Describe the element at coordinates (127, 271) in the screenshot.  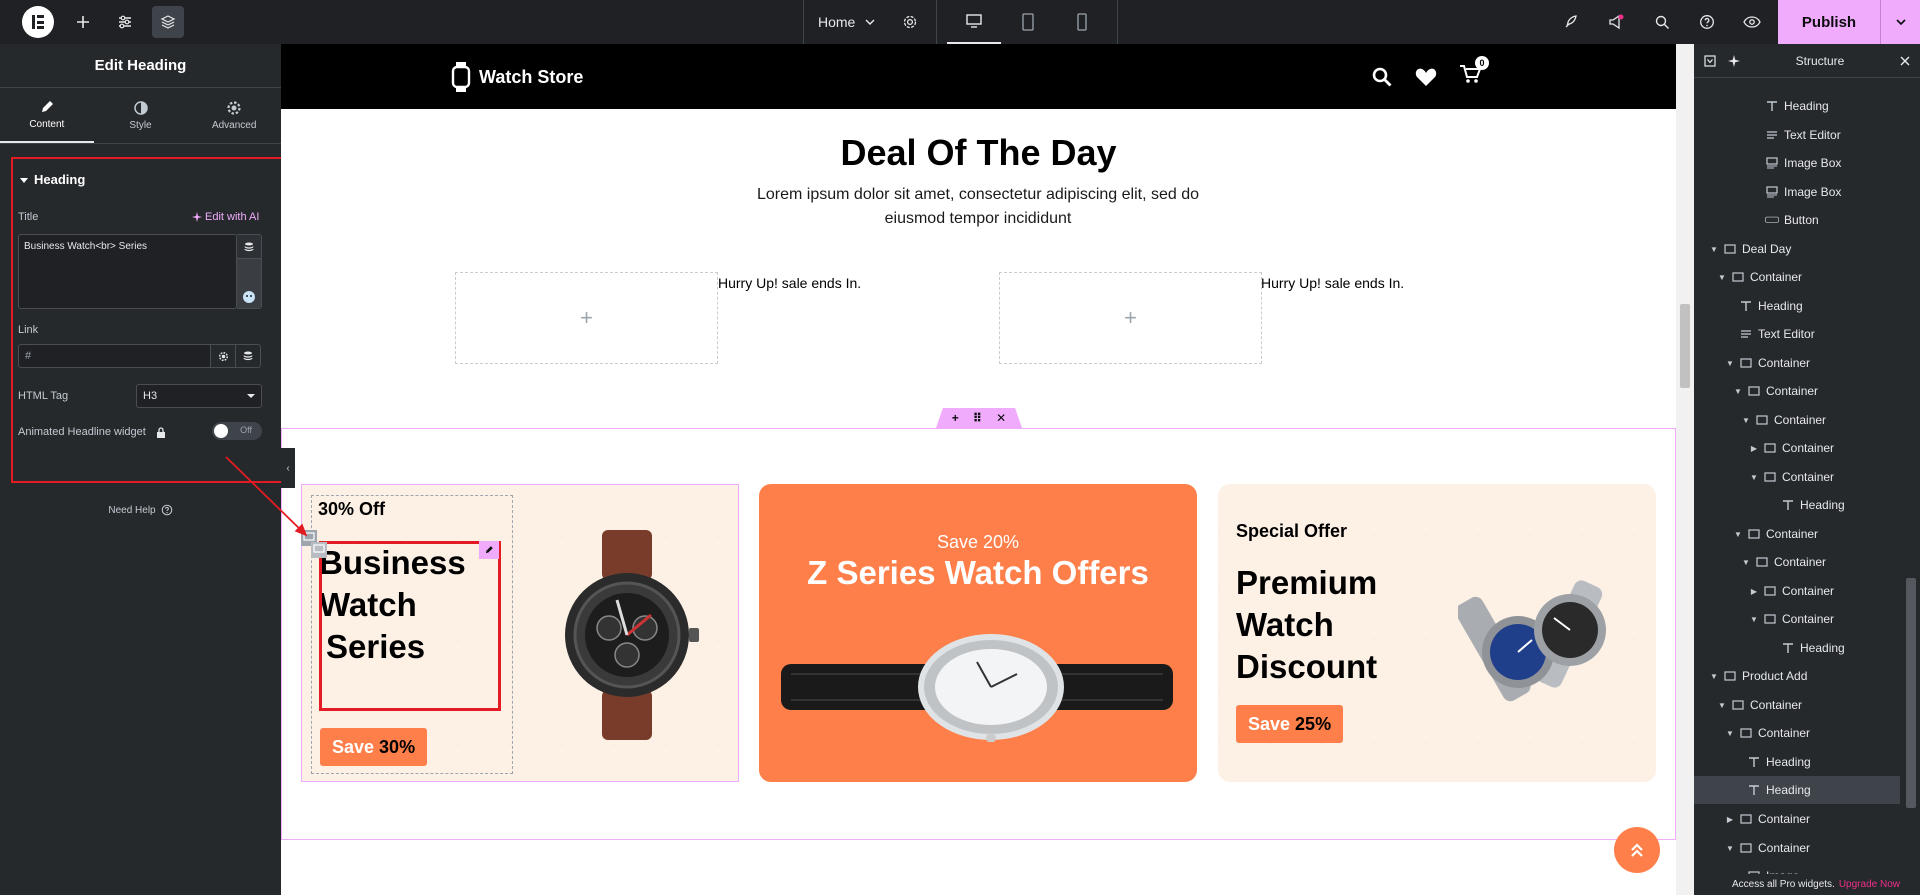
I see `title-textarea: Business Watch<br> Series` at that location.